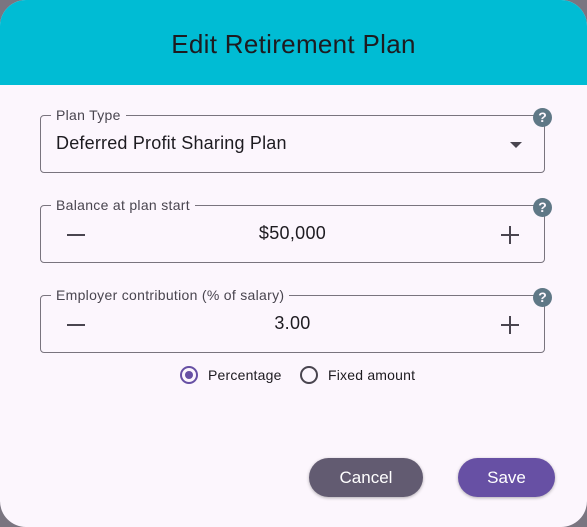 Image resolution: width=587 pixels, height=527 pixels. Describe the element at coordinates (542, 117) in the screenshot. I see `plan-type-help-icon: ?` at that location.